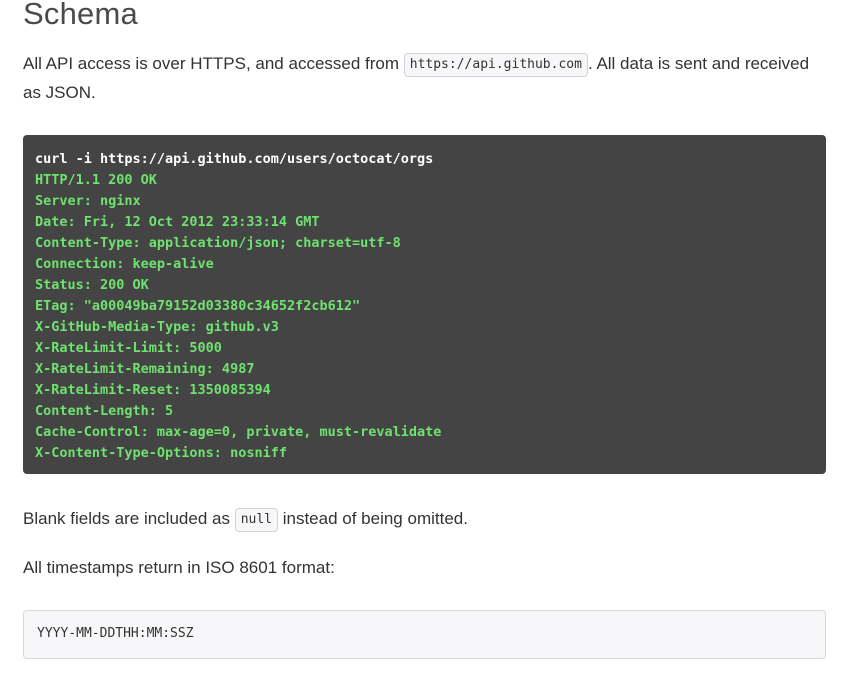 This screenshot has width=844, height=684. Describe the element at coordinates (495, 65) in the screenshot. I see `api-url-code: https://api.github.com` at that location.